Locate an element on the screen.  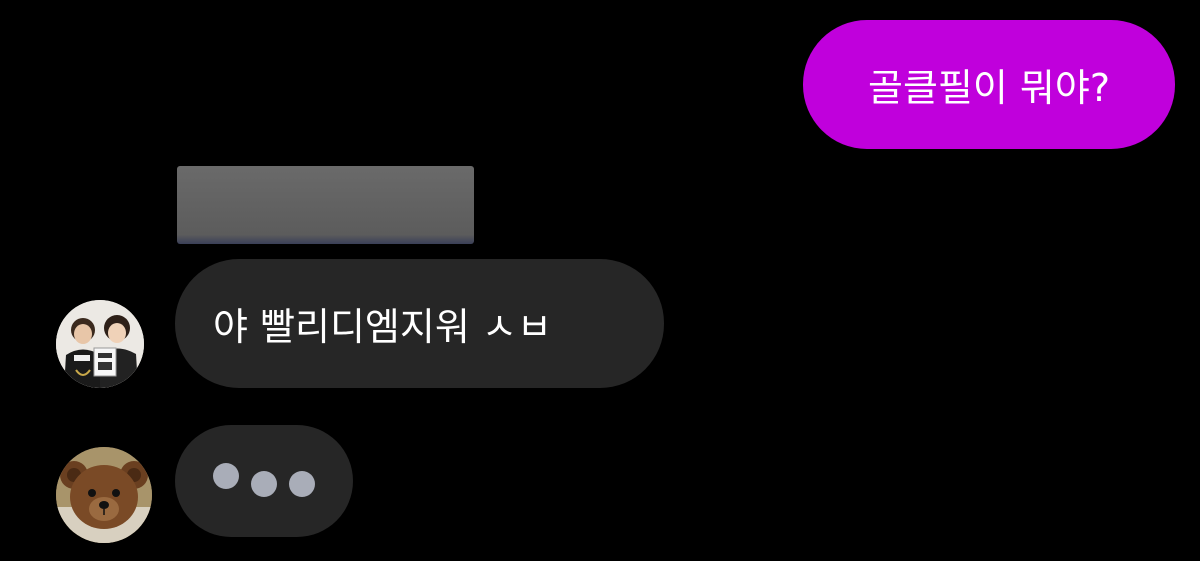
typing-user-avatar-icon is located at coordinates (104, 495).